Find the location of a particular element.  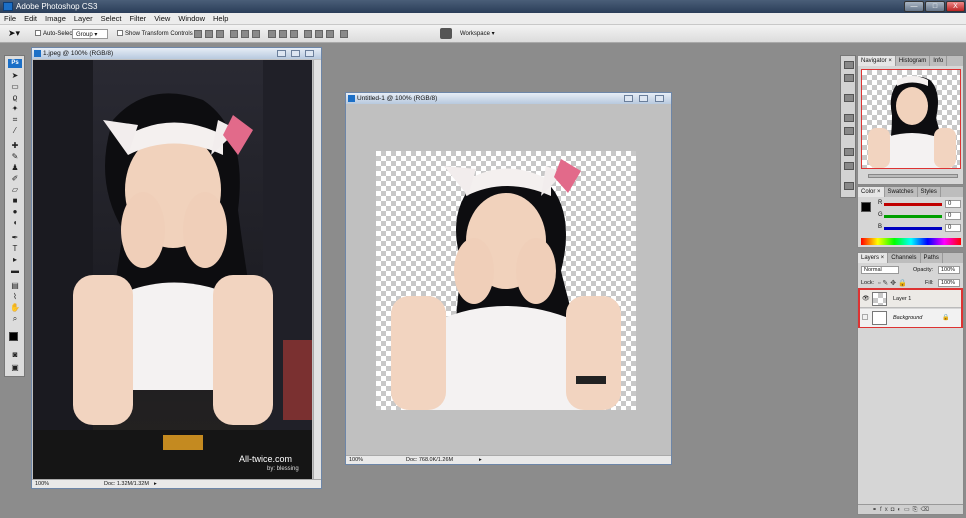

history-panel-icon is located at coordinates (849, 118).